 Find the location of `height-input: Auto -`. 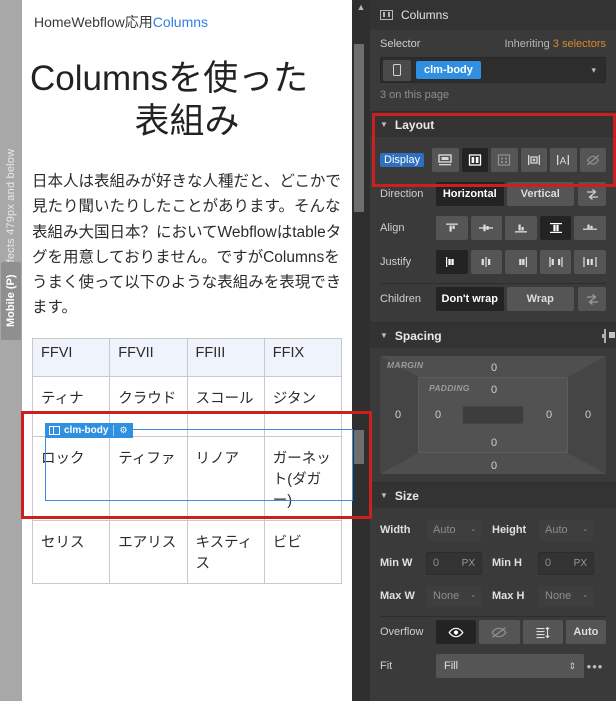

height-input: Auto - is located at coordinates (566, 530).